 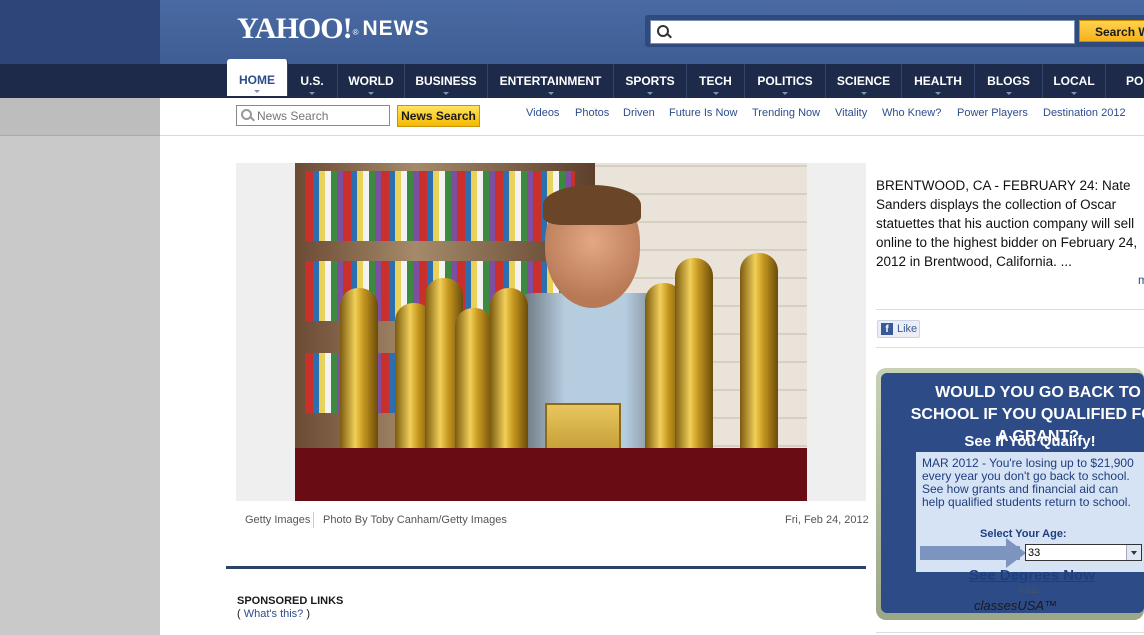 I want to click on subnav-link-future-is-now: Future Is Now, so click(x=703, y=113).